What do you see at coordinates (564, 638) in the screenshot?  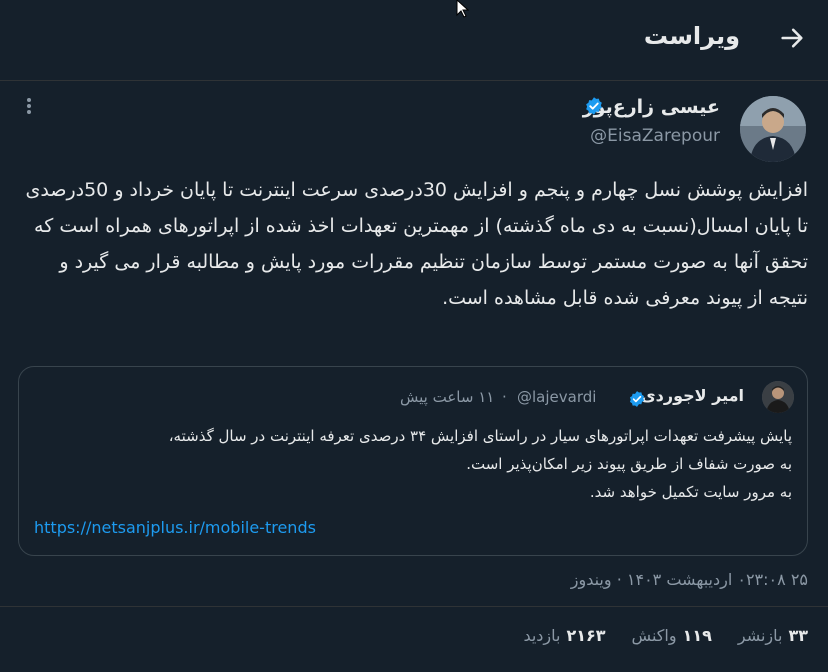 I see `views-stat: ۲۱۶۳ بازدید` at bounding box center [564, 638].